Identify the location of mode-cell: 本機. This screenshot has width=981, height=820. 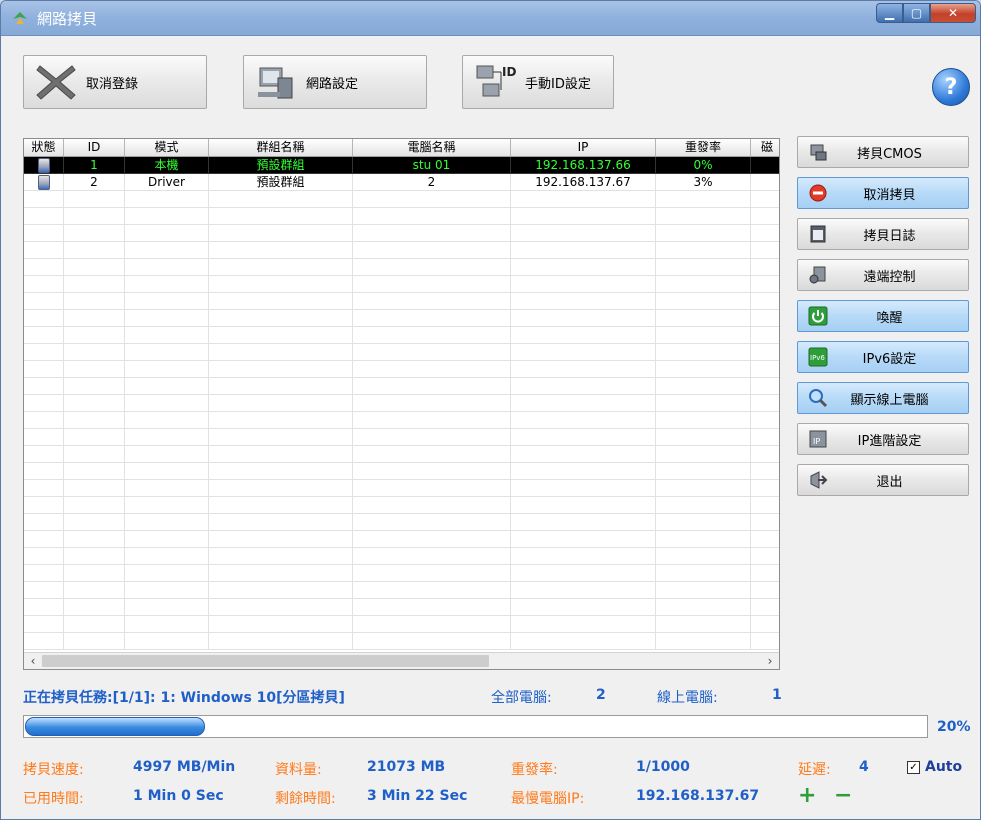
(167, 165).